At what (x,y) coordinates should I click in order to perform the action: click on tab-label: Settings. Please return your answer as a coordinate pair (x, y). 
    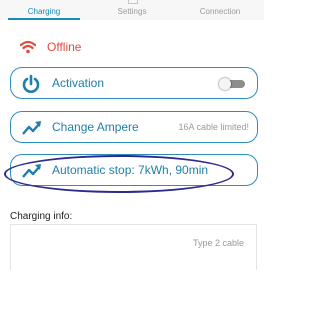
    Looking at the image, I should click on (132, 11).